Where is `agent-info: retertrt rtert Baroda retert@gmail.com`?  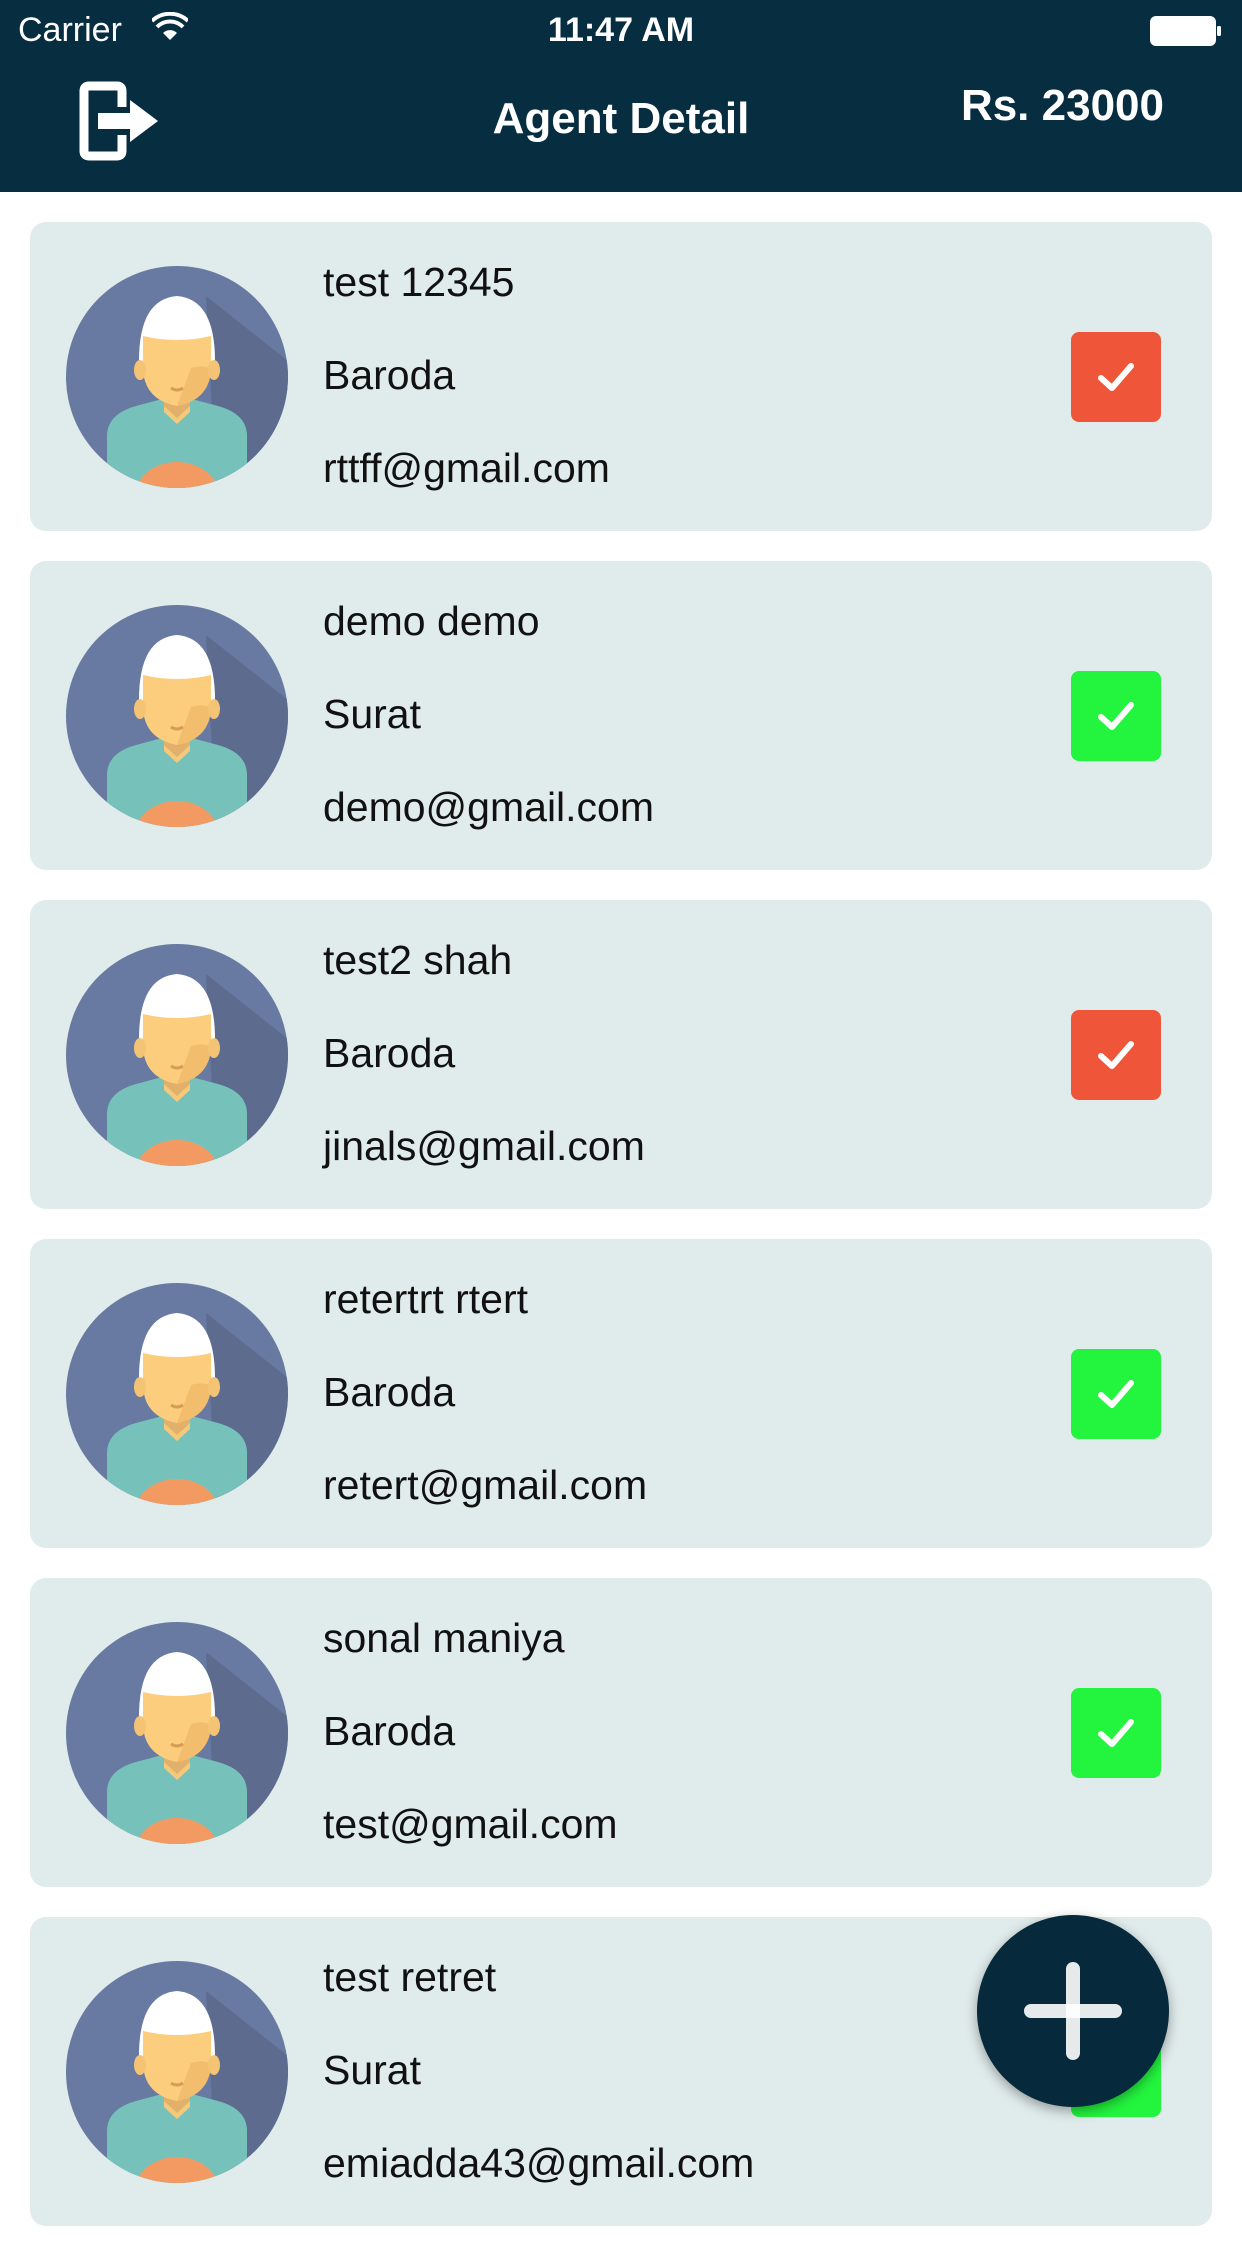 agent-info: retertrt rtert Baroda retert@gmail.com is located at coordinates (485, 1408).